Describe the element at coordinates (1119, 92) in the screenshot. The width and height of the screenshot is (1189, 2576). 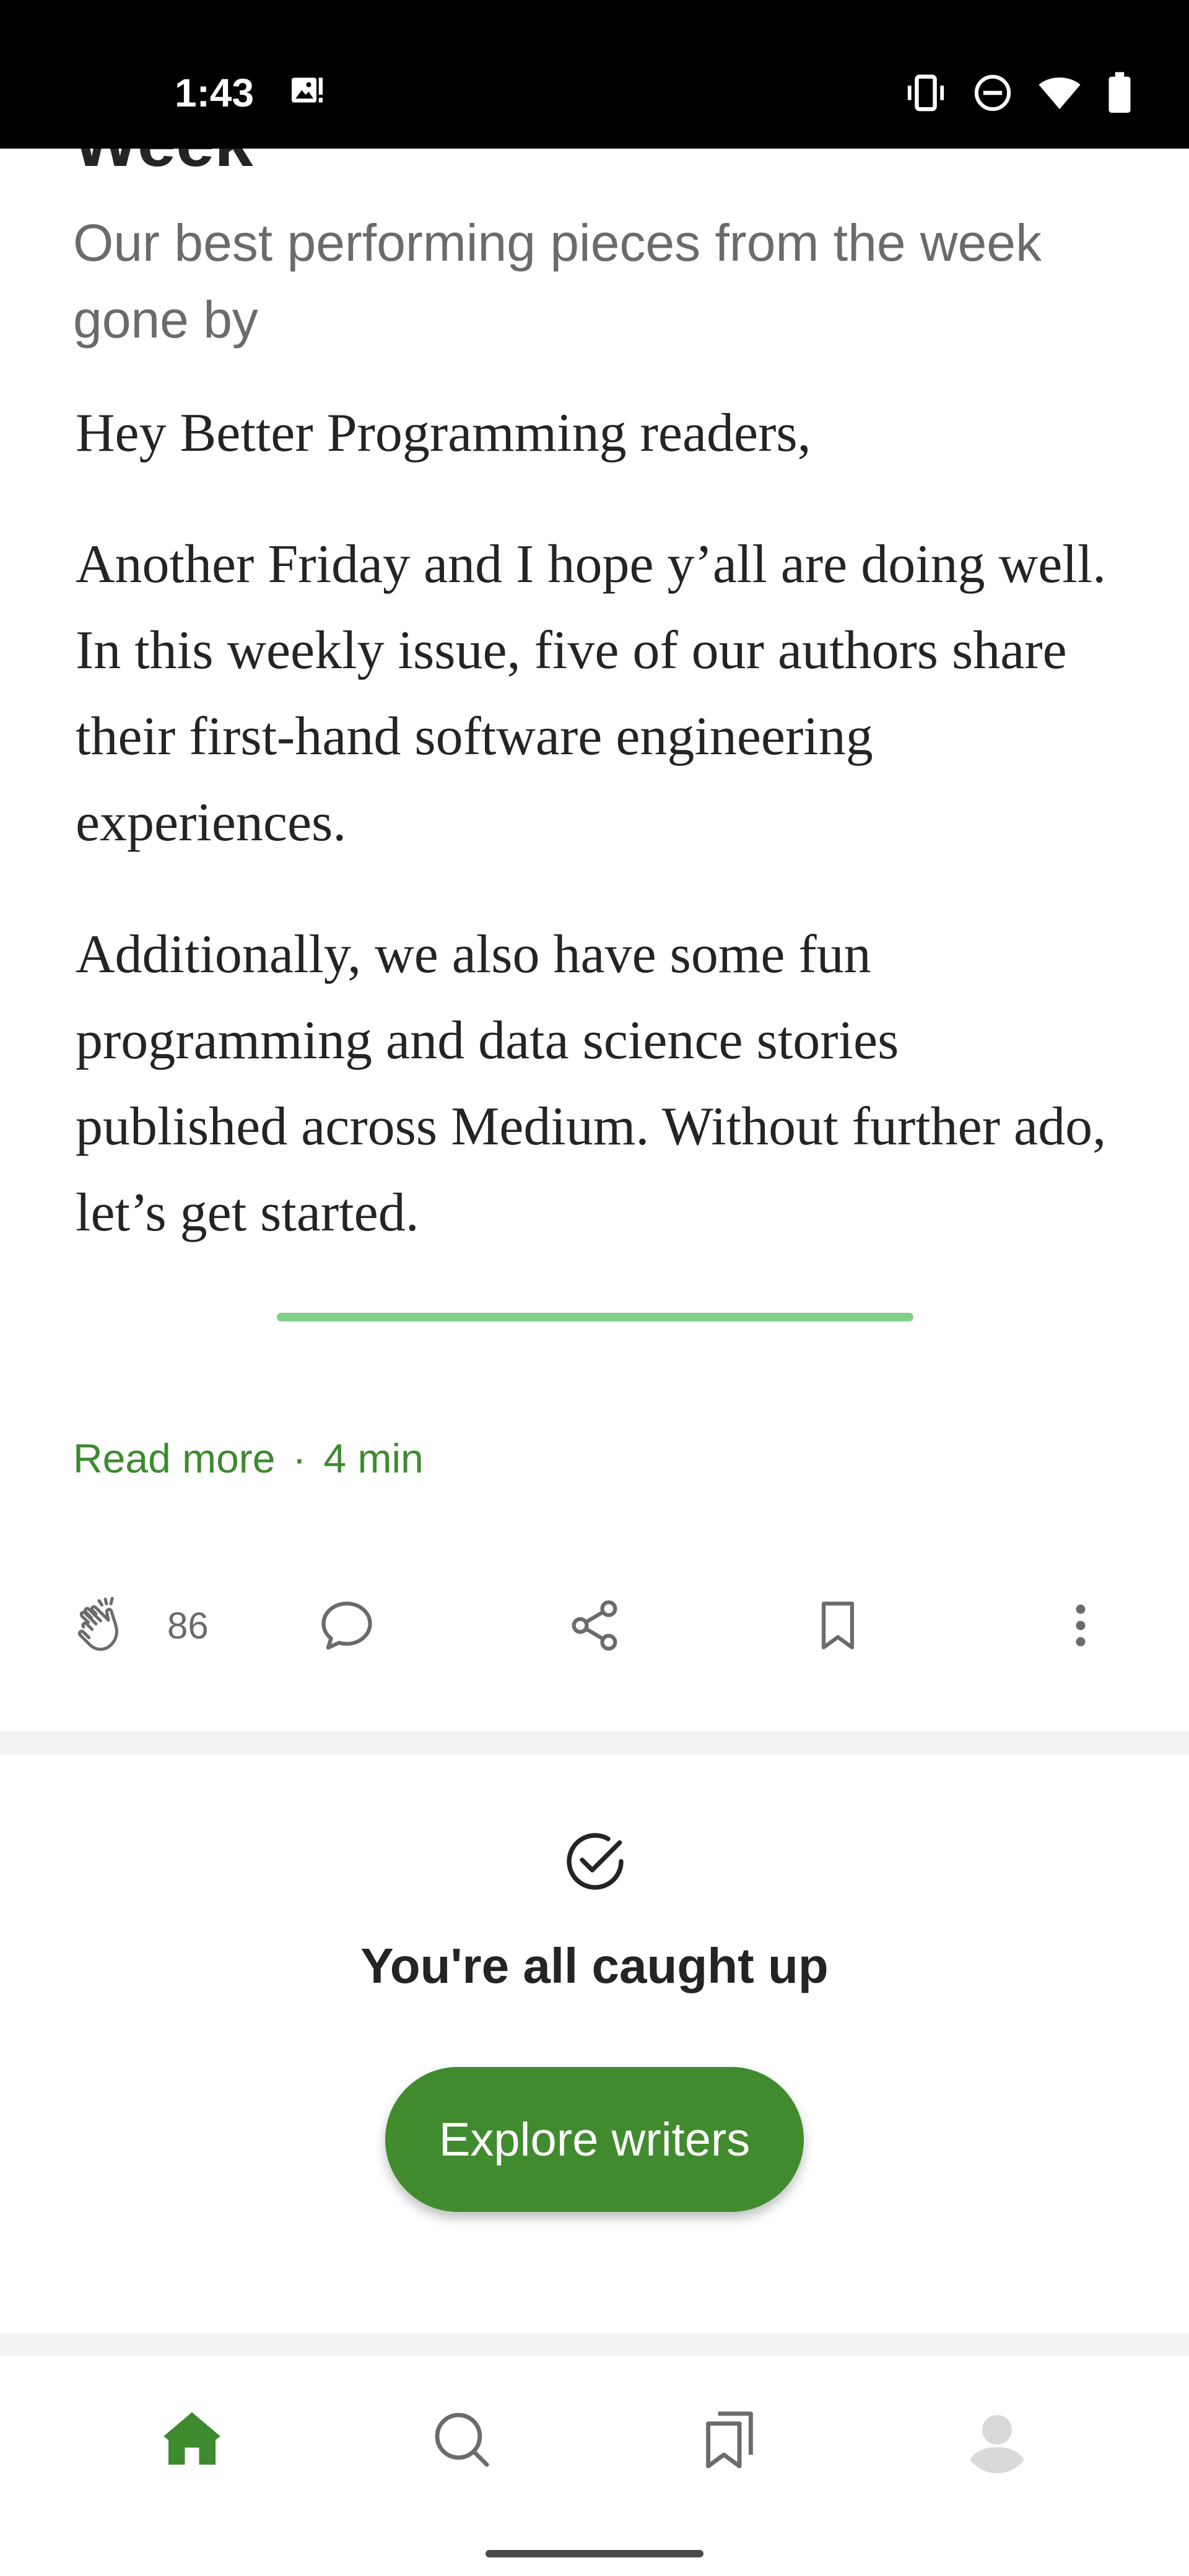
I see `battery-icon` at that location.